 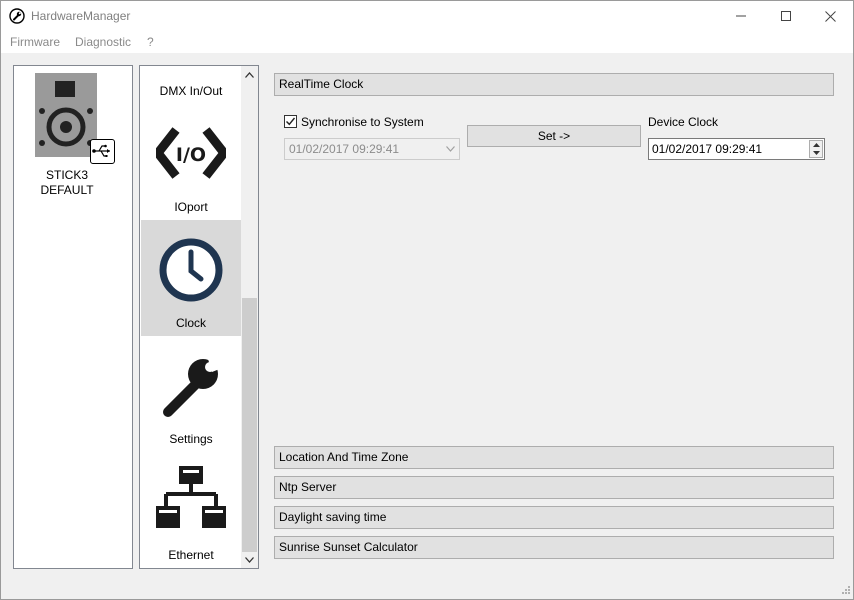 I want to click on section-ntp-server: Ntp Server, so click(x=554, y=487).